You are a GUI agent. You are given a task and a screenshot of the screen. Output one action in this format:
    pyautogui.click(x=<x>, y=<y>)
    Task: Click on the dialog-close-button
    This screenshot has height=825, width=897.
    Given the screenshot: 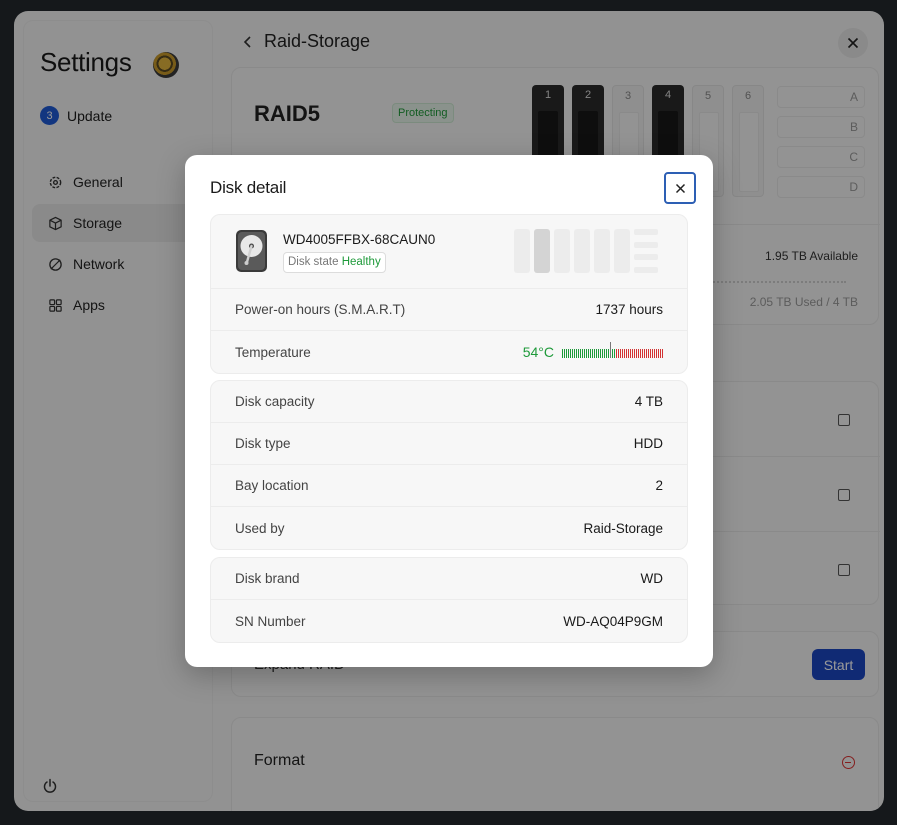 What is the action you would take?
    pyautogui.click(x=680, y=188)
    